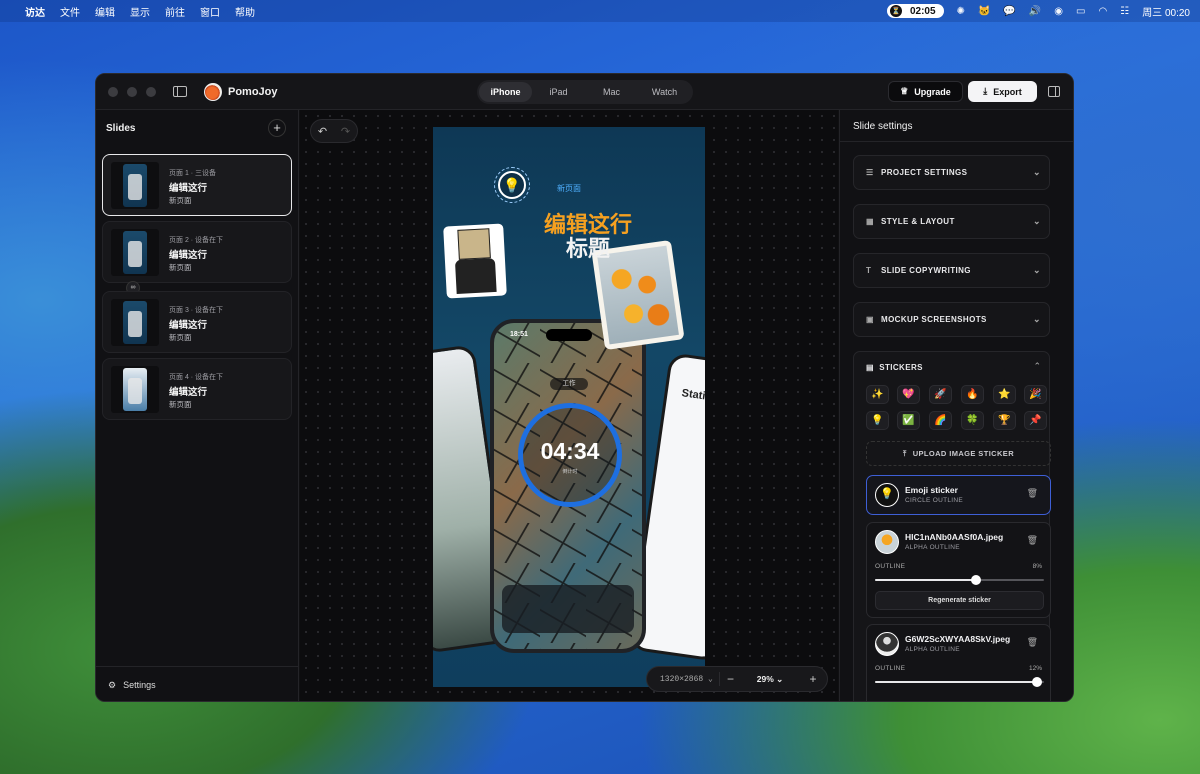  What do you see at coordinates (683, 679) in the screenshot?
I see `resolution-select: 1320×2868 ⌄` at bounding box center [683, 679].